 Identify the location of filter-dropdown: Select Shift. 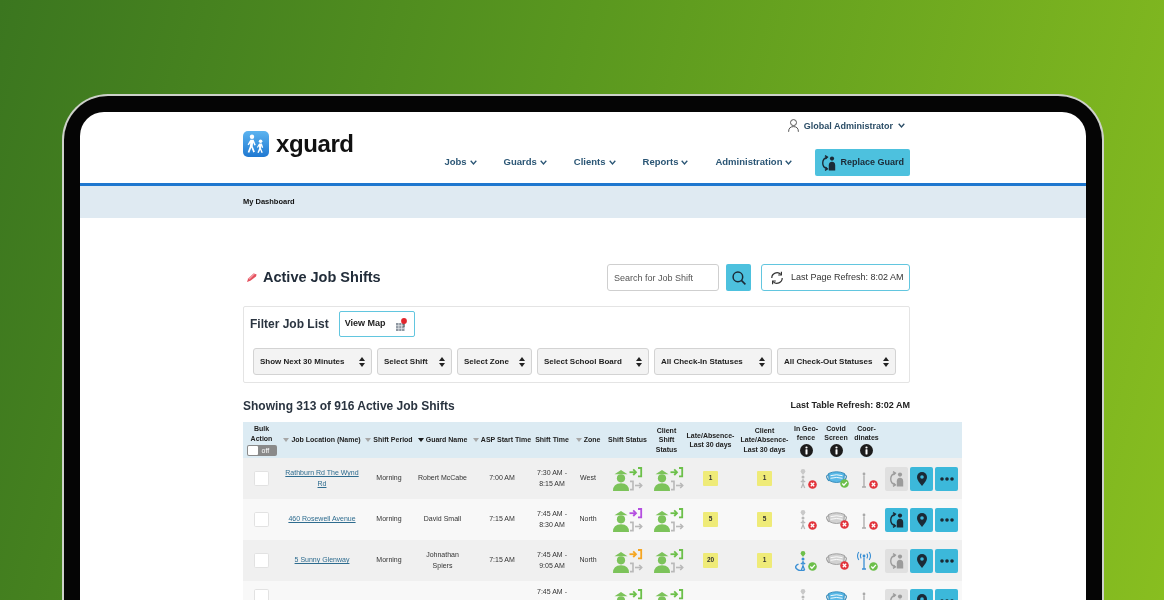
(414, 361).